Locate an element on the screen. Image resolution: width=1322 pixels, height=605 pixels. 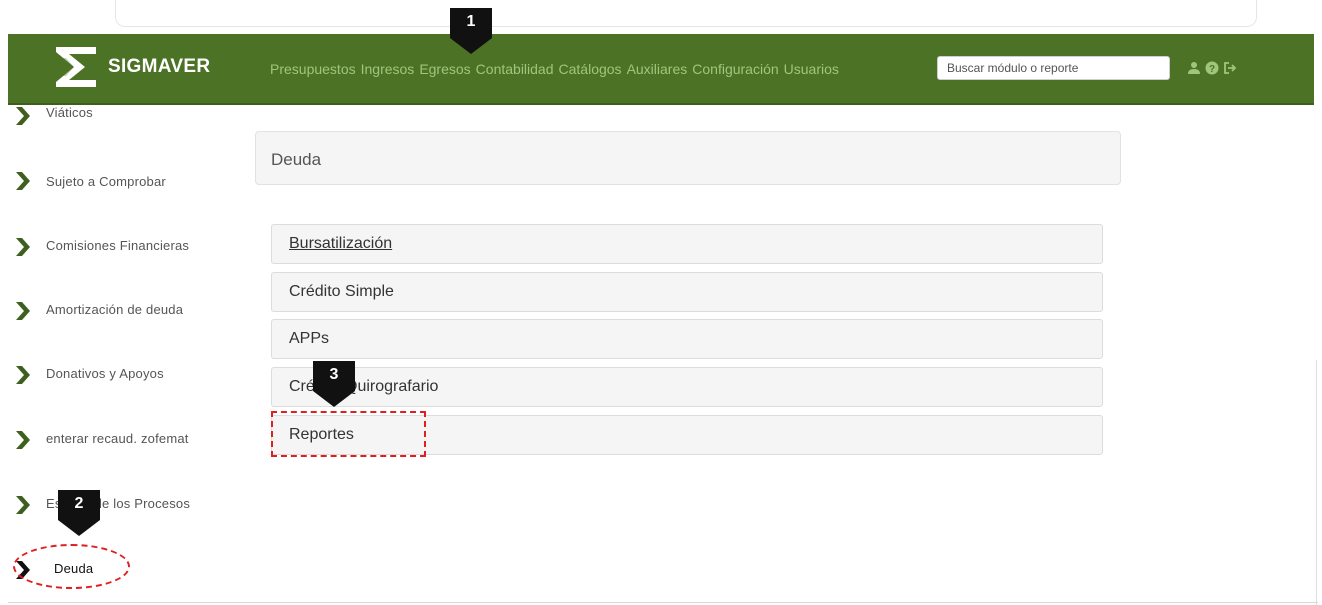
sidebar-item-label: Viáticos is located at coordinates (69, 112).